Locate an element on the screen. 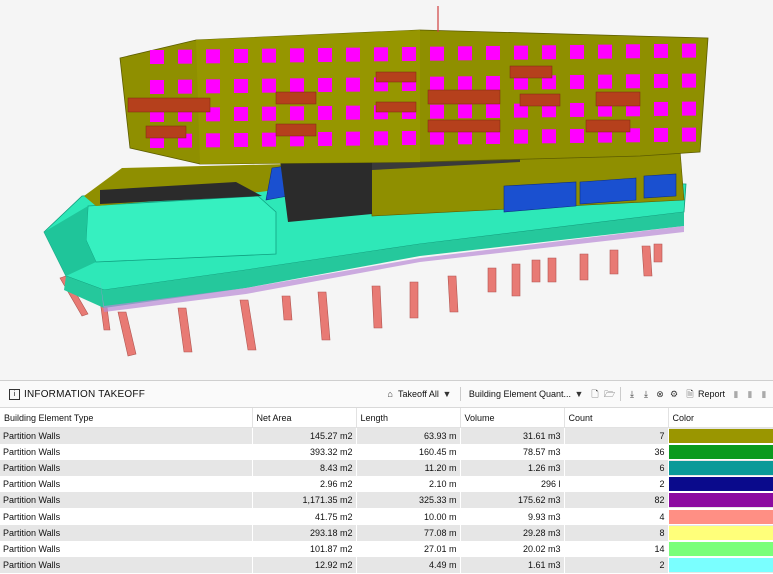 This screenshot has width=773, height=574. column-header-type: Building Element Type is located at coordinates (126, 418).